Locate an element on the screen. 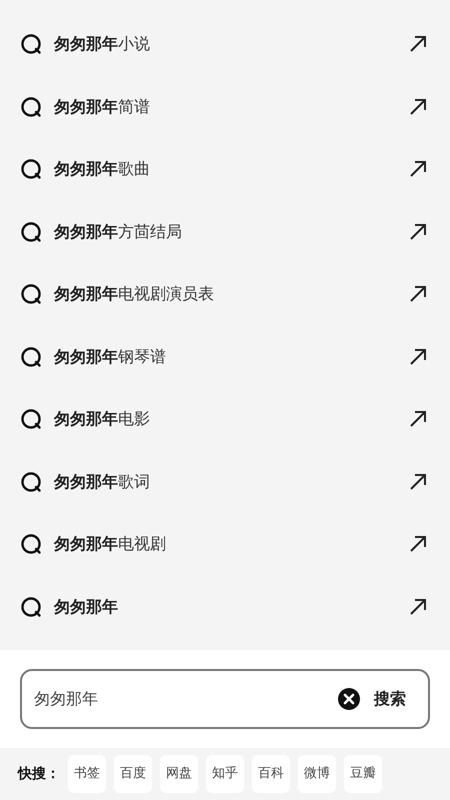 This screenshot has height=800, width=450. suggestion-item: 匆匆那年钢琴谱 is located at coordinates (225, 357).